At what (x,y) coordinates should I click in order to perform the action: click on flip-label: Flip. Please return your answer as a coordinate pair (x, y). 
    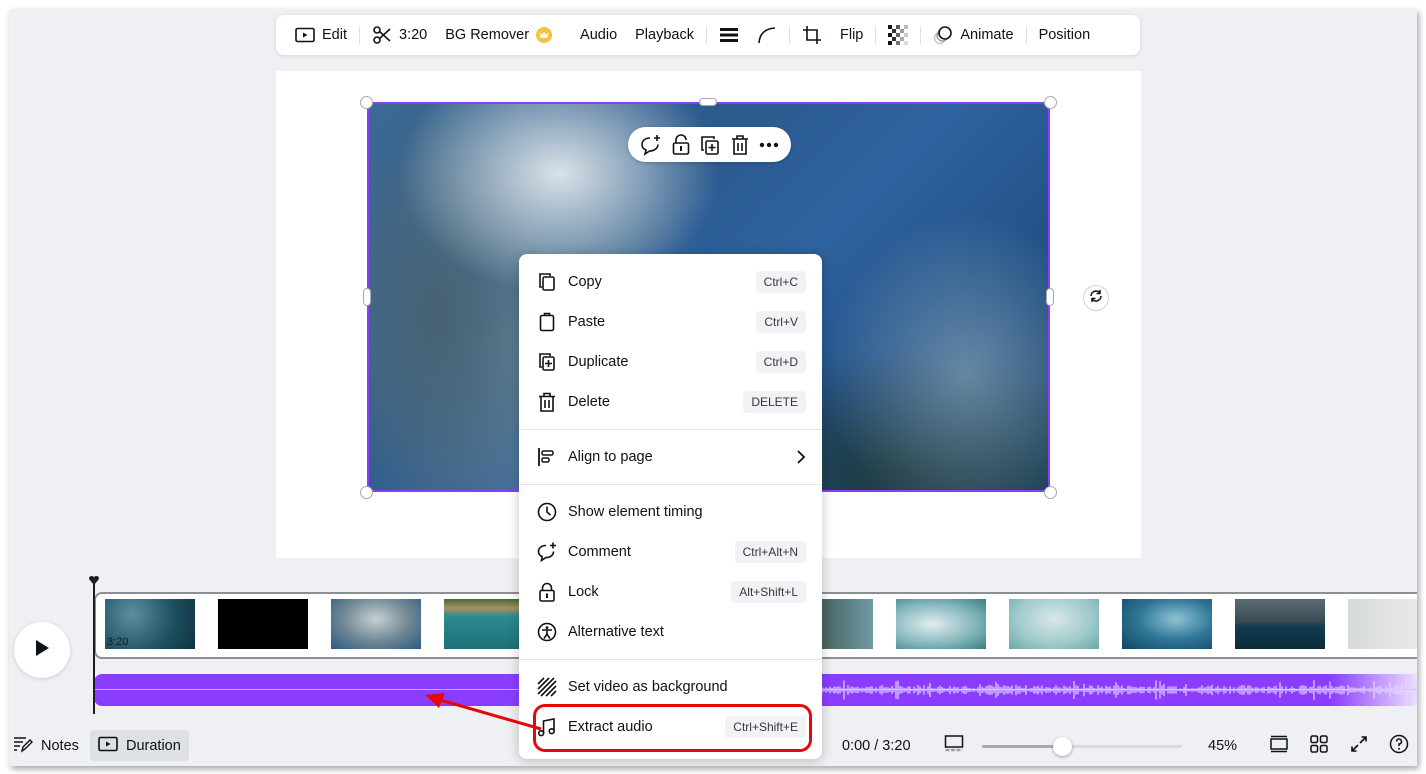
    Looking at the image, I should click on (851, 35).